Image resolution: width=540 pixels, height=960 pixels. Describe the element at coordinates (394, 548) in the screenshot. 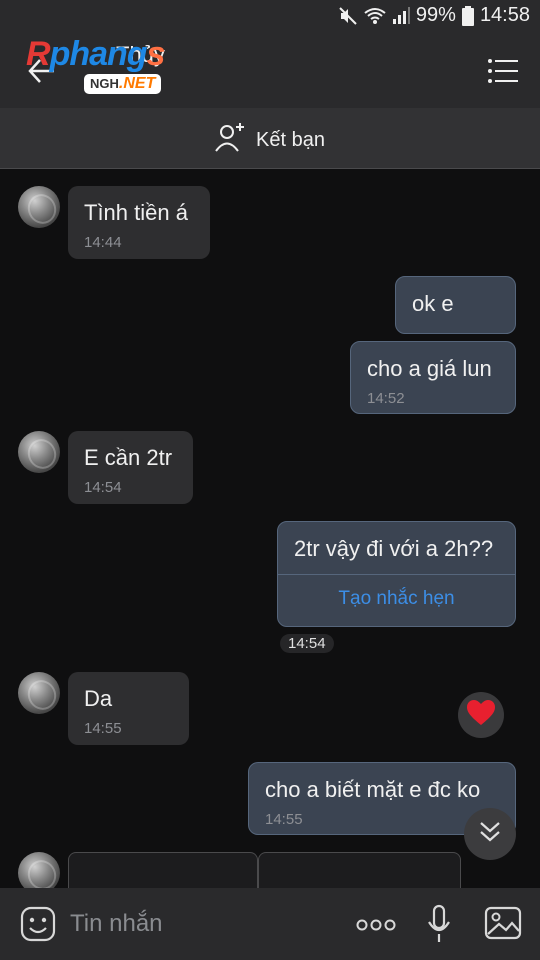

I see `message-text: 2tr vậy đi với a 2h??` at that location.